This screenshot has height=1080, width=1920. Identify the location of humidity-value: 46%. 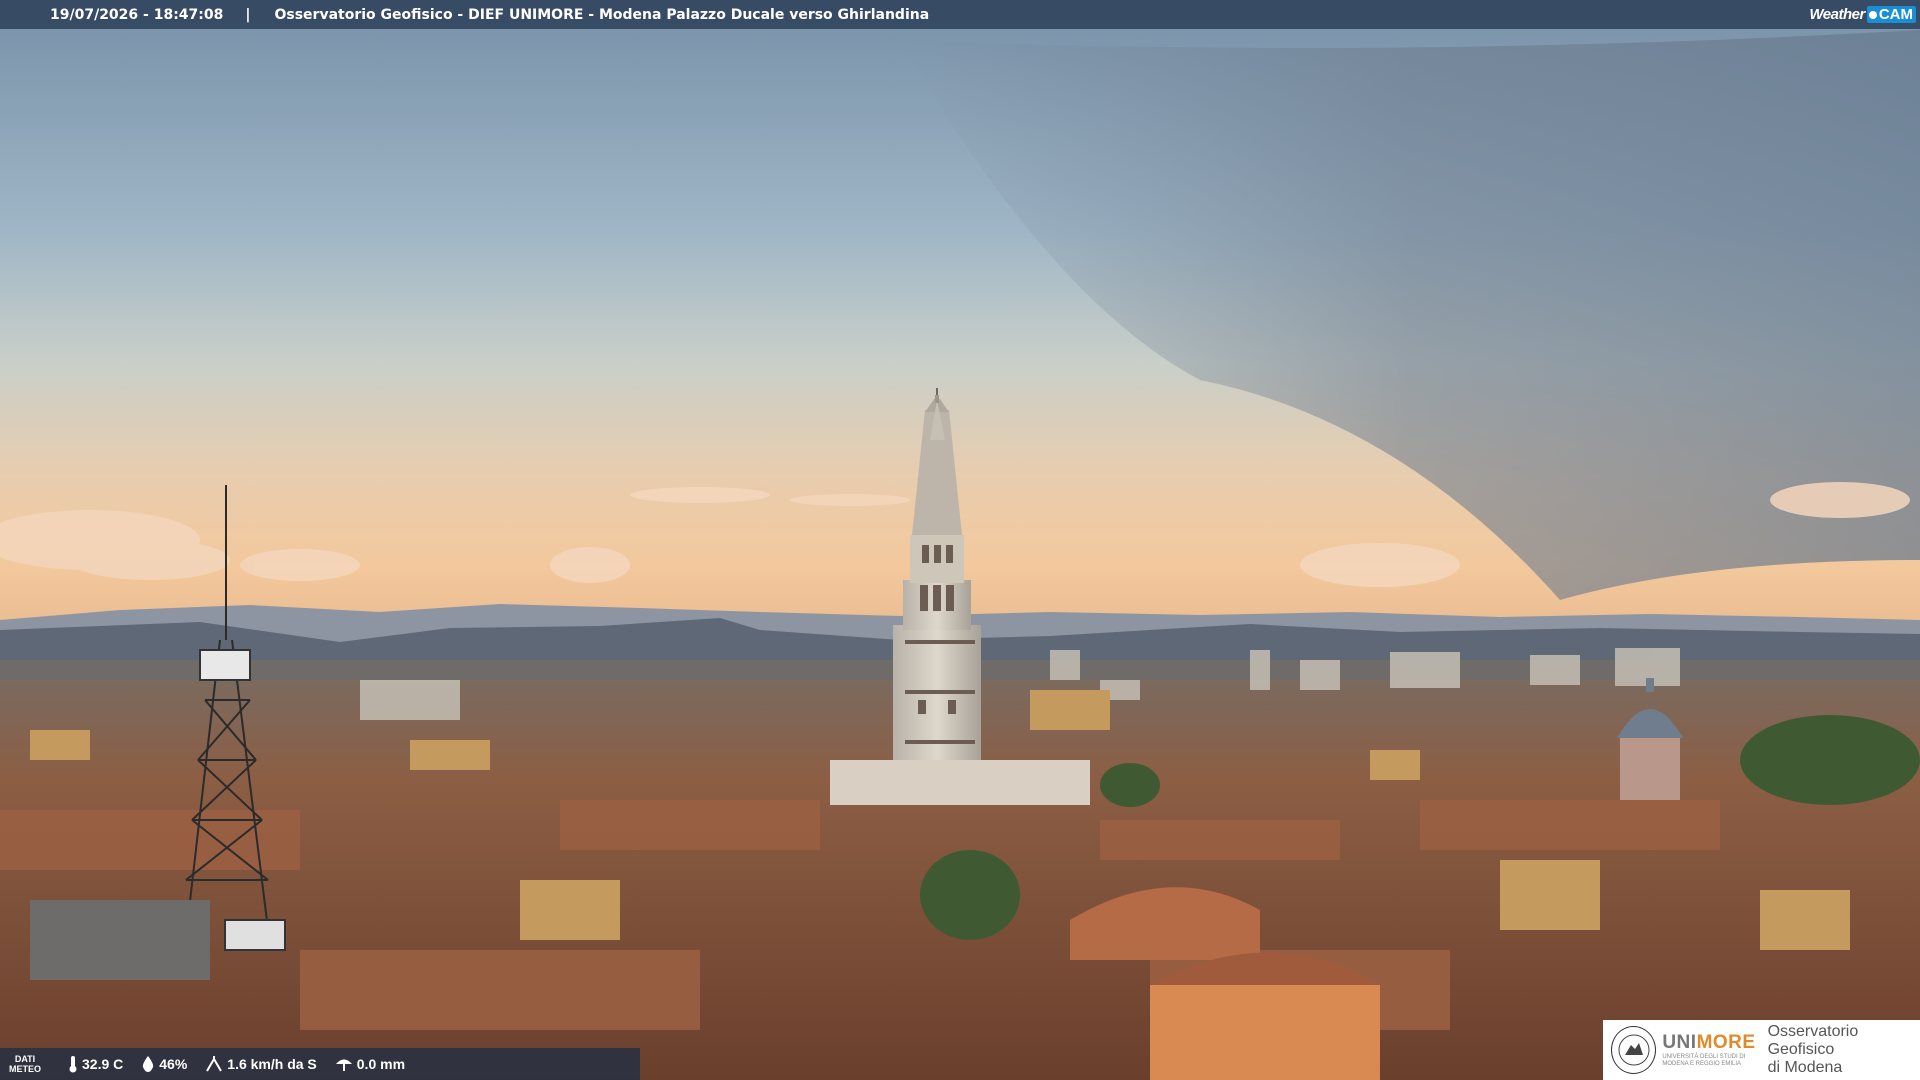
(173, 1064).